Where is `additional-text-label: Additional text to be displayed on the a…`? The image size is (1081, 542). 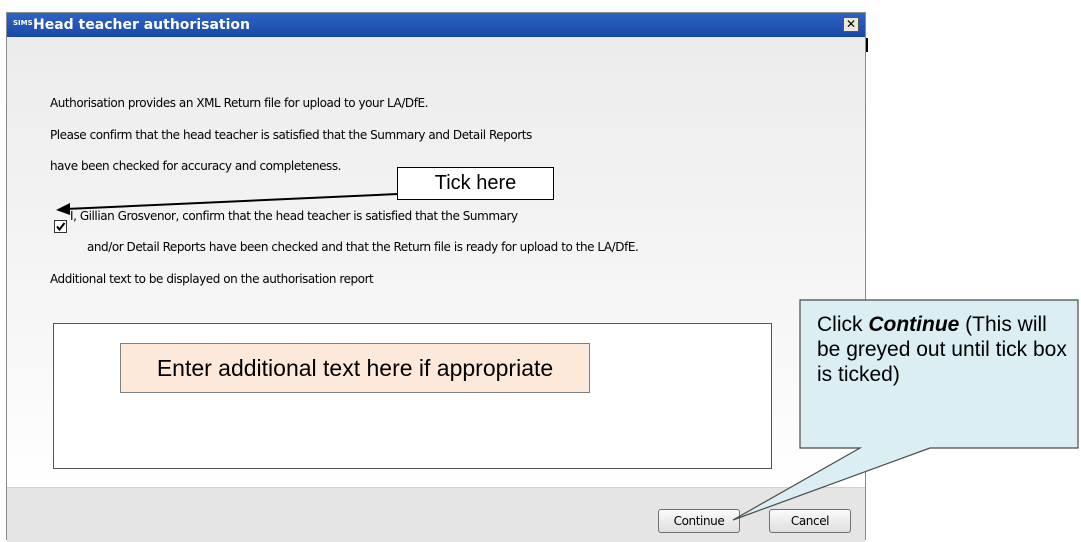
additional-text-label: Additional text to be displayed on the a… is located at coordinates (212, 279).